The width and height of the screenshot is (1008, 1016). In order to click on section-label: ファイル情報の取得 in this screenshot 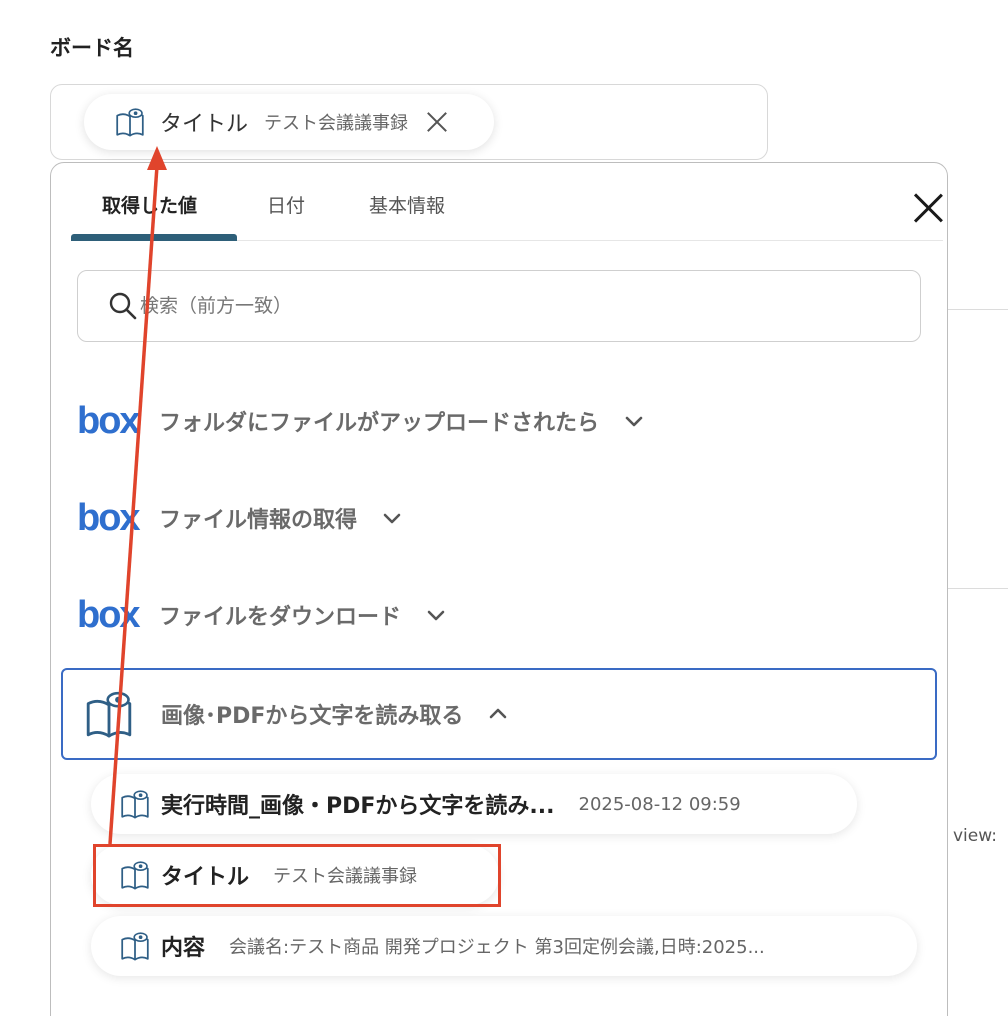, I will do `click(258, 520)`.